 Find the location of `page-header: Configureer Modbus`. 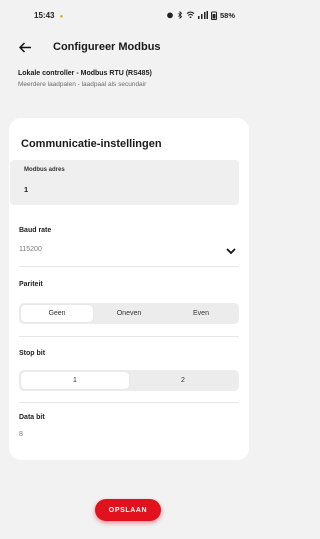

page-header: Configureer Modbus is located at coordinates (124, 47).